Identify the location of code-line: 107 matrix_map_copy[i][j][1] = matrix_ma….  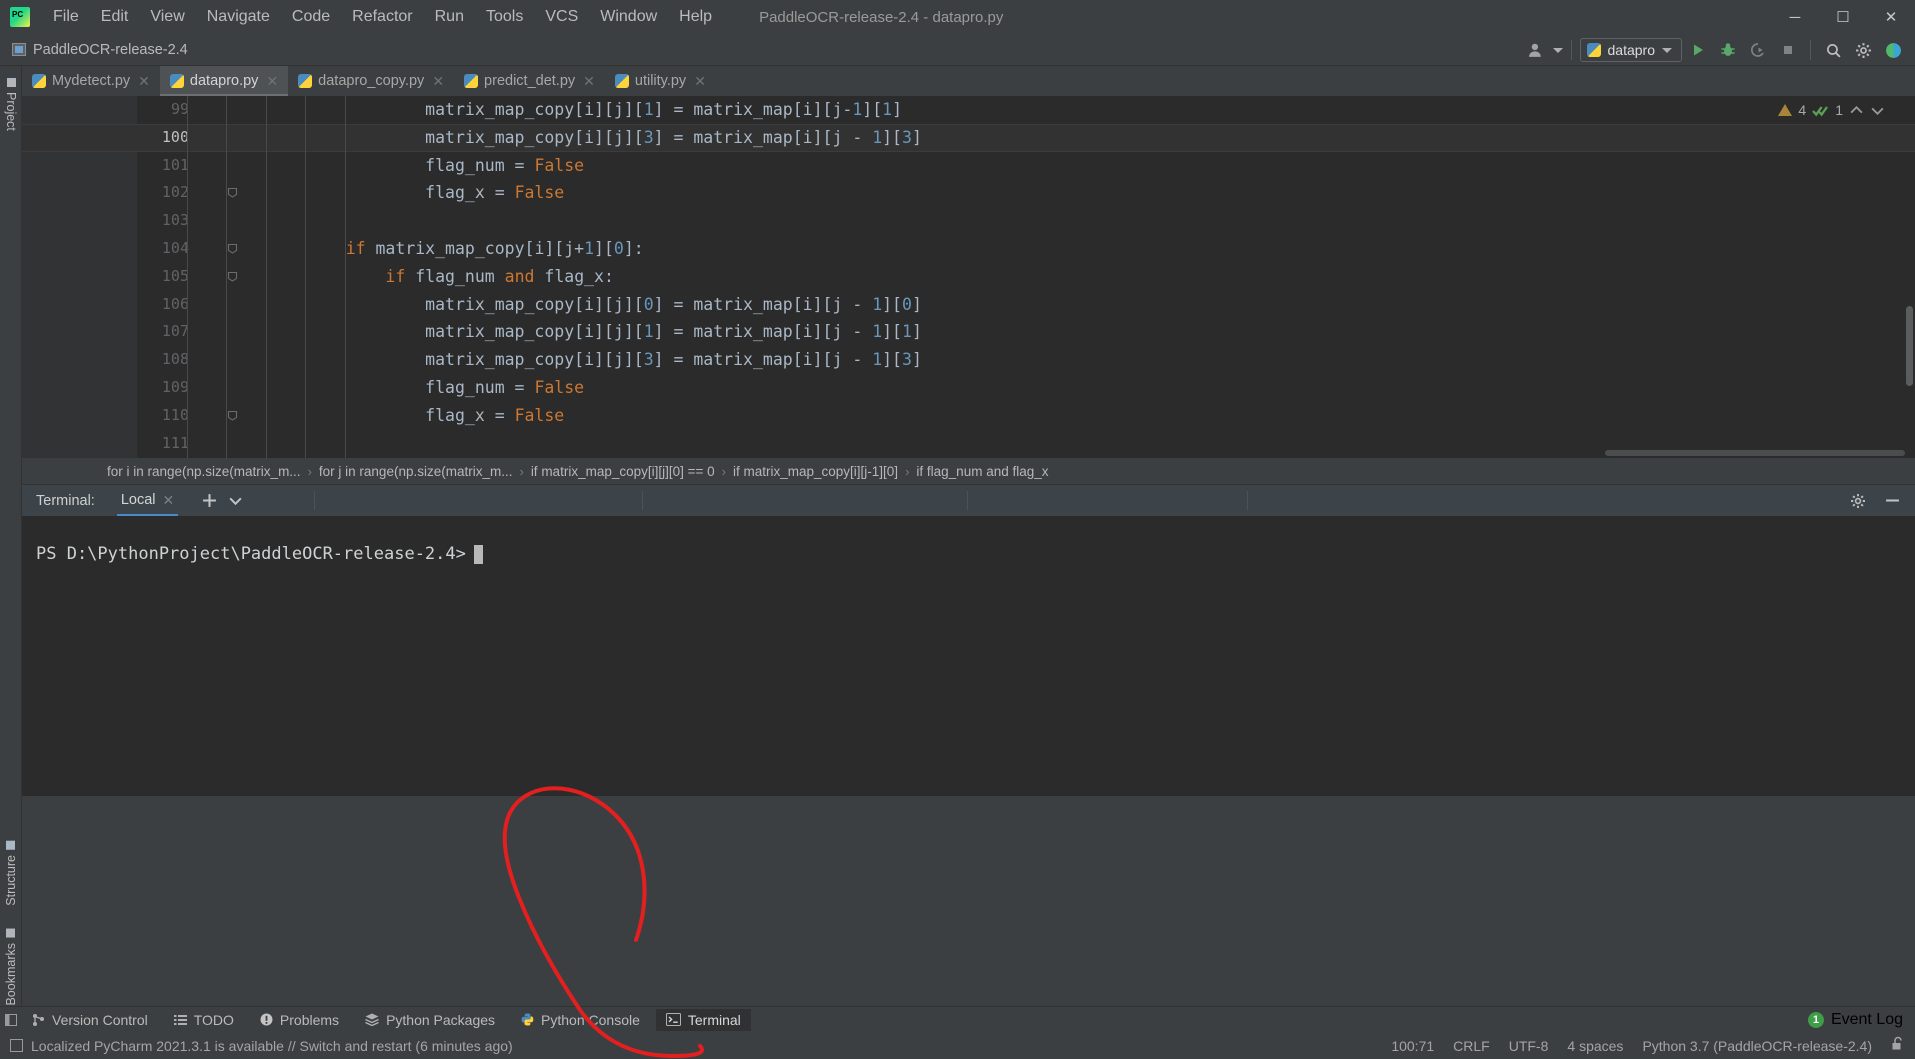
(1026, 332).